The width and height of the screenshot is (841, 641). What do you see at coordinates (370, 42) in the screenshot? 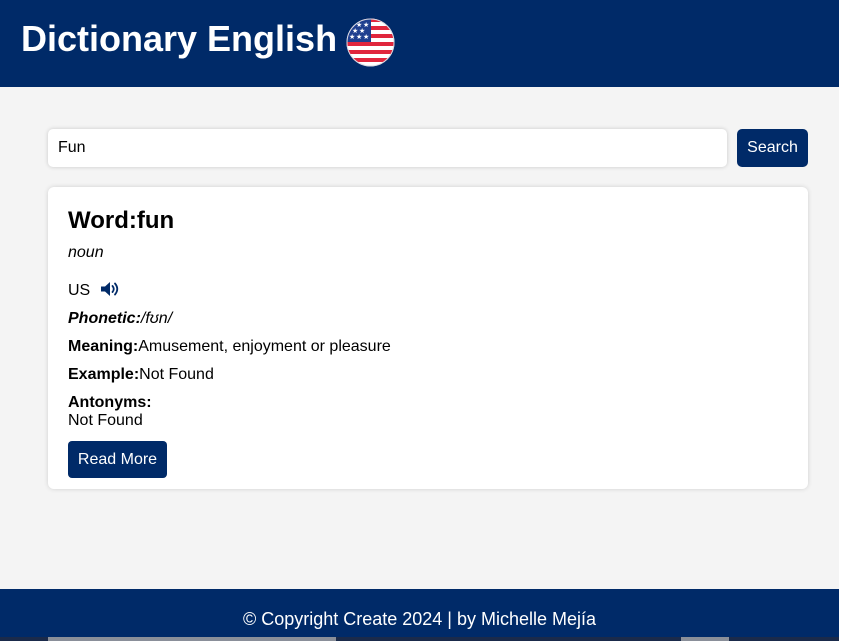
I see `us-flag-icon: ★ ★ ★ ★ ★ ★ ★ ★` at bounding box center [370, 42].